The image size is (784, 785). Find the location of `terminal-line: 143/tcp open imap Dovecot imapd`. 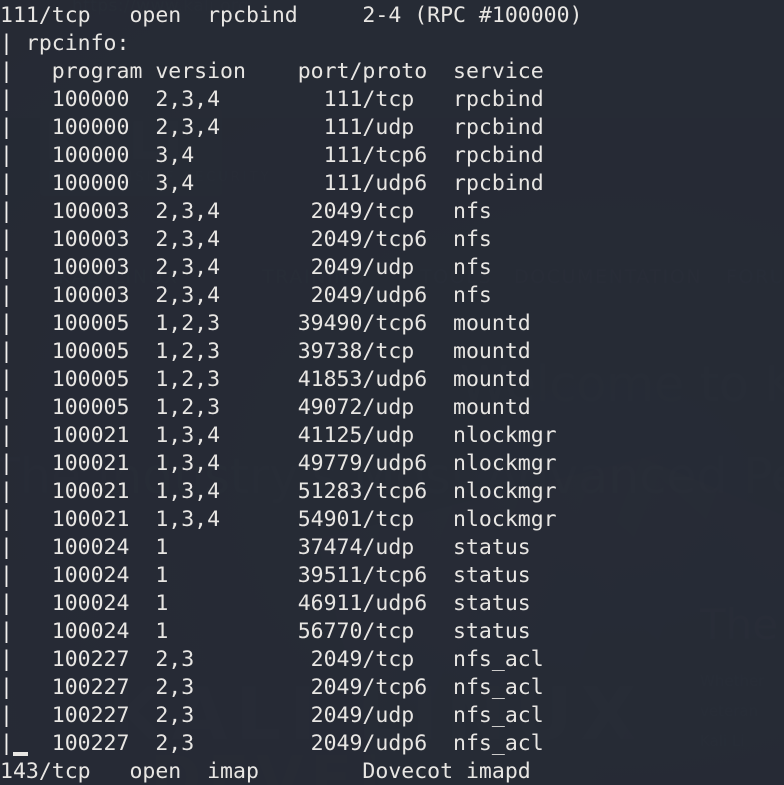

terminal-line: 143/tcp open imap Dovecot imapd is located at coordinates (265, 771).